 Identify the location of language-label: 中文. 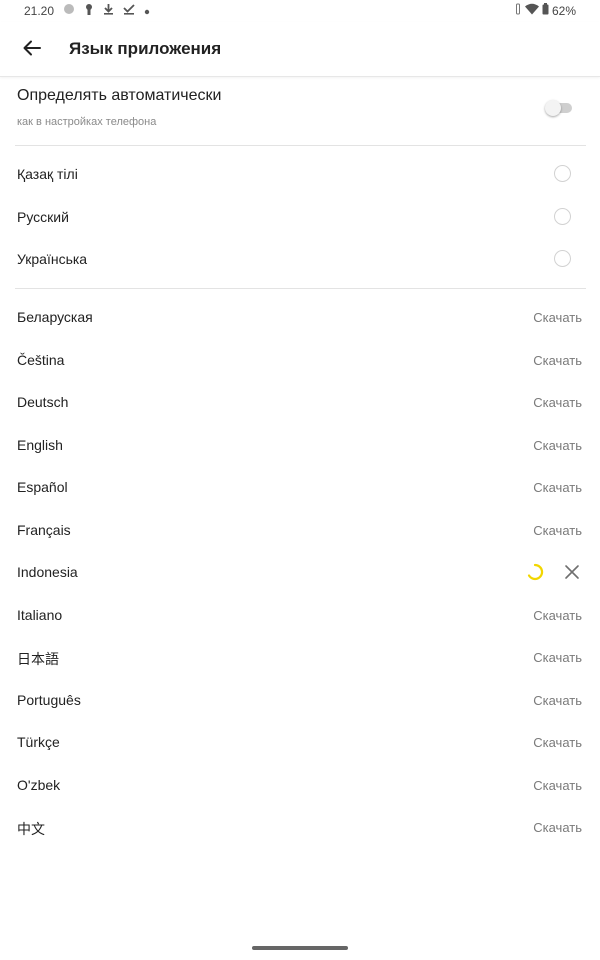
(31, 829).